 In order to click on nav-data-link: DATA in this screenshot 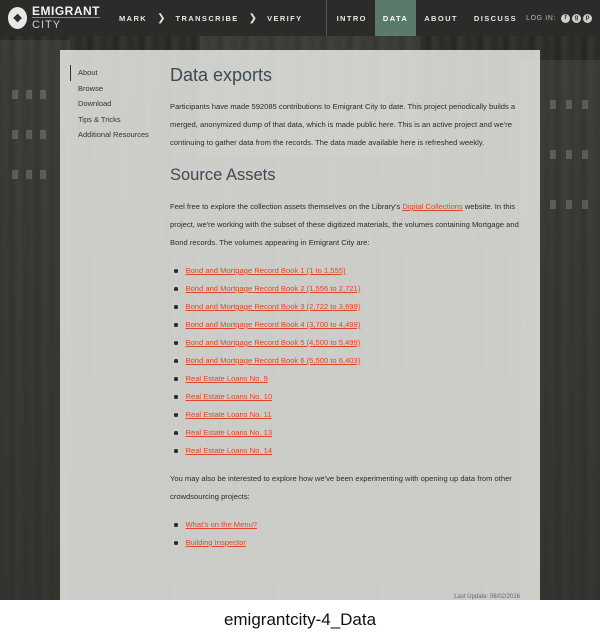, I will do `click(395, 18)`.